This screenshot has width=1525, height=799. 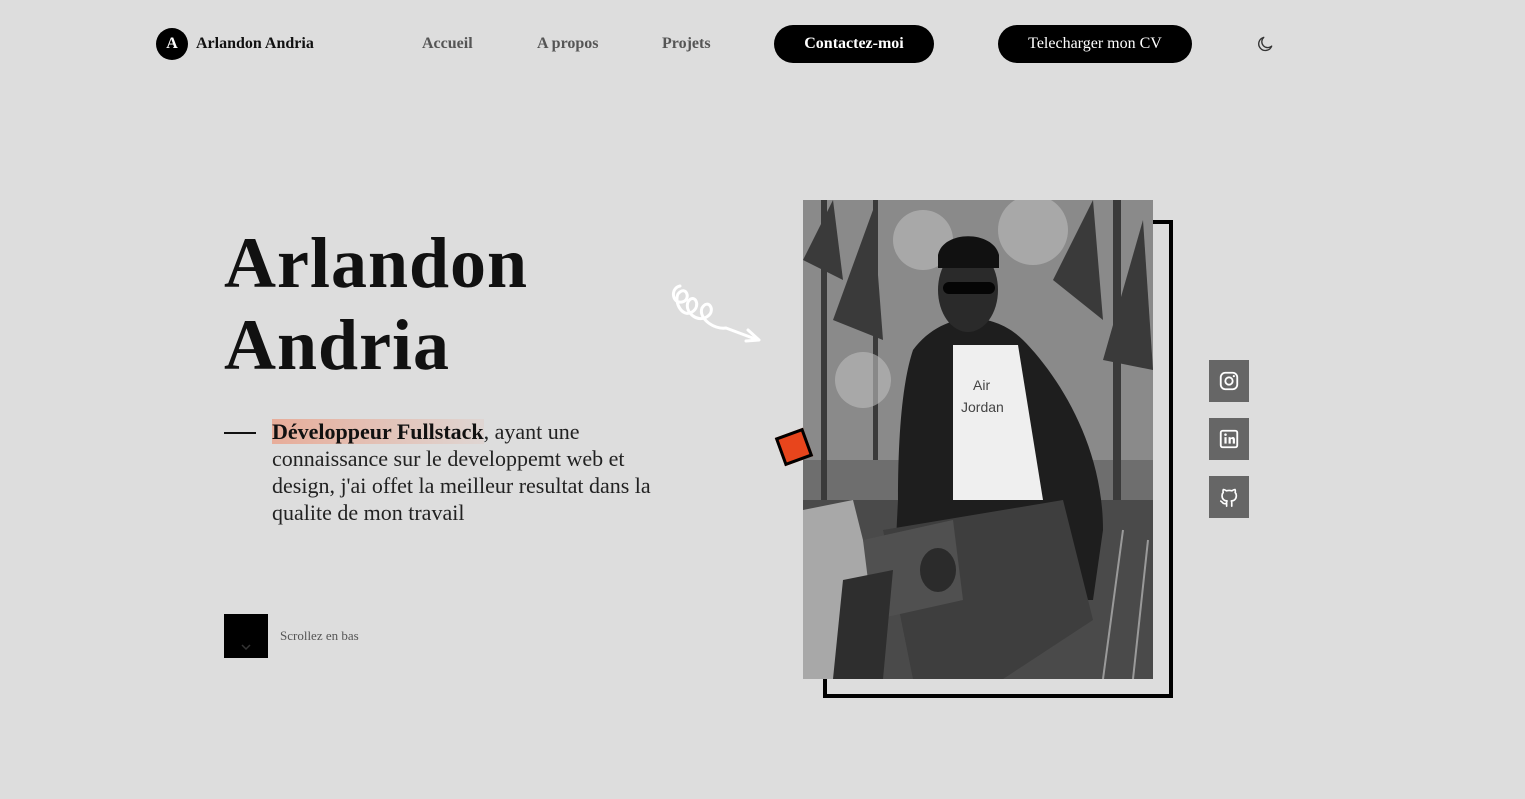 I want to click on linkedin-link, so click(x=1229, y=439).